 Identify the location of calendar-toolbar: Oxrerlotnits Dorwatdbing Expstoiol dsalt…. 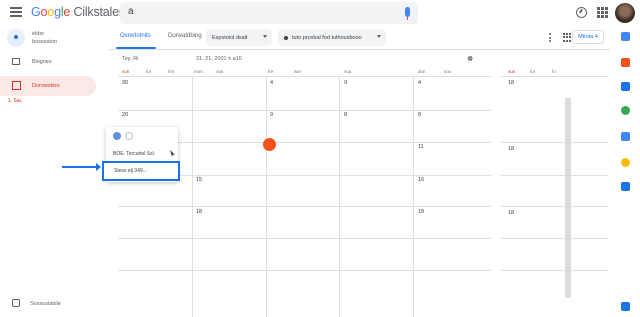
(359, 38).